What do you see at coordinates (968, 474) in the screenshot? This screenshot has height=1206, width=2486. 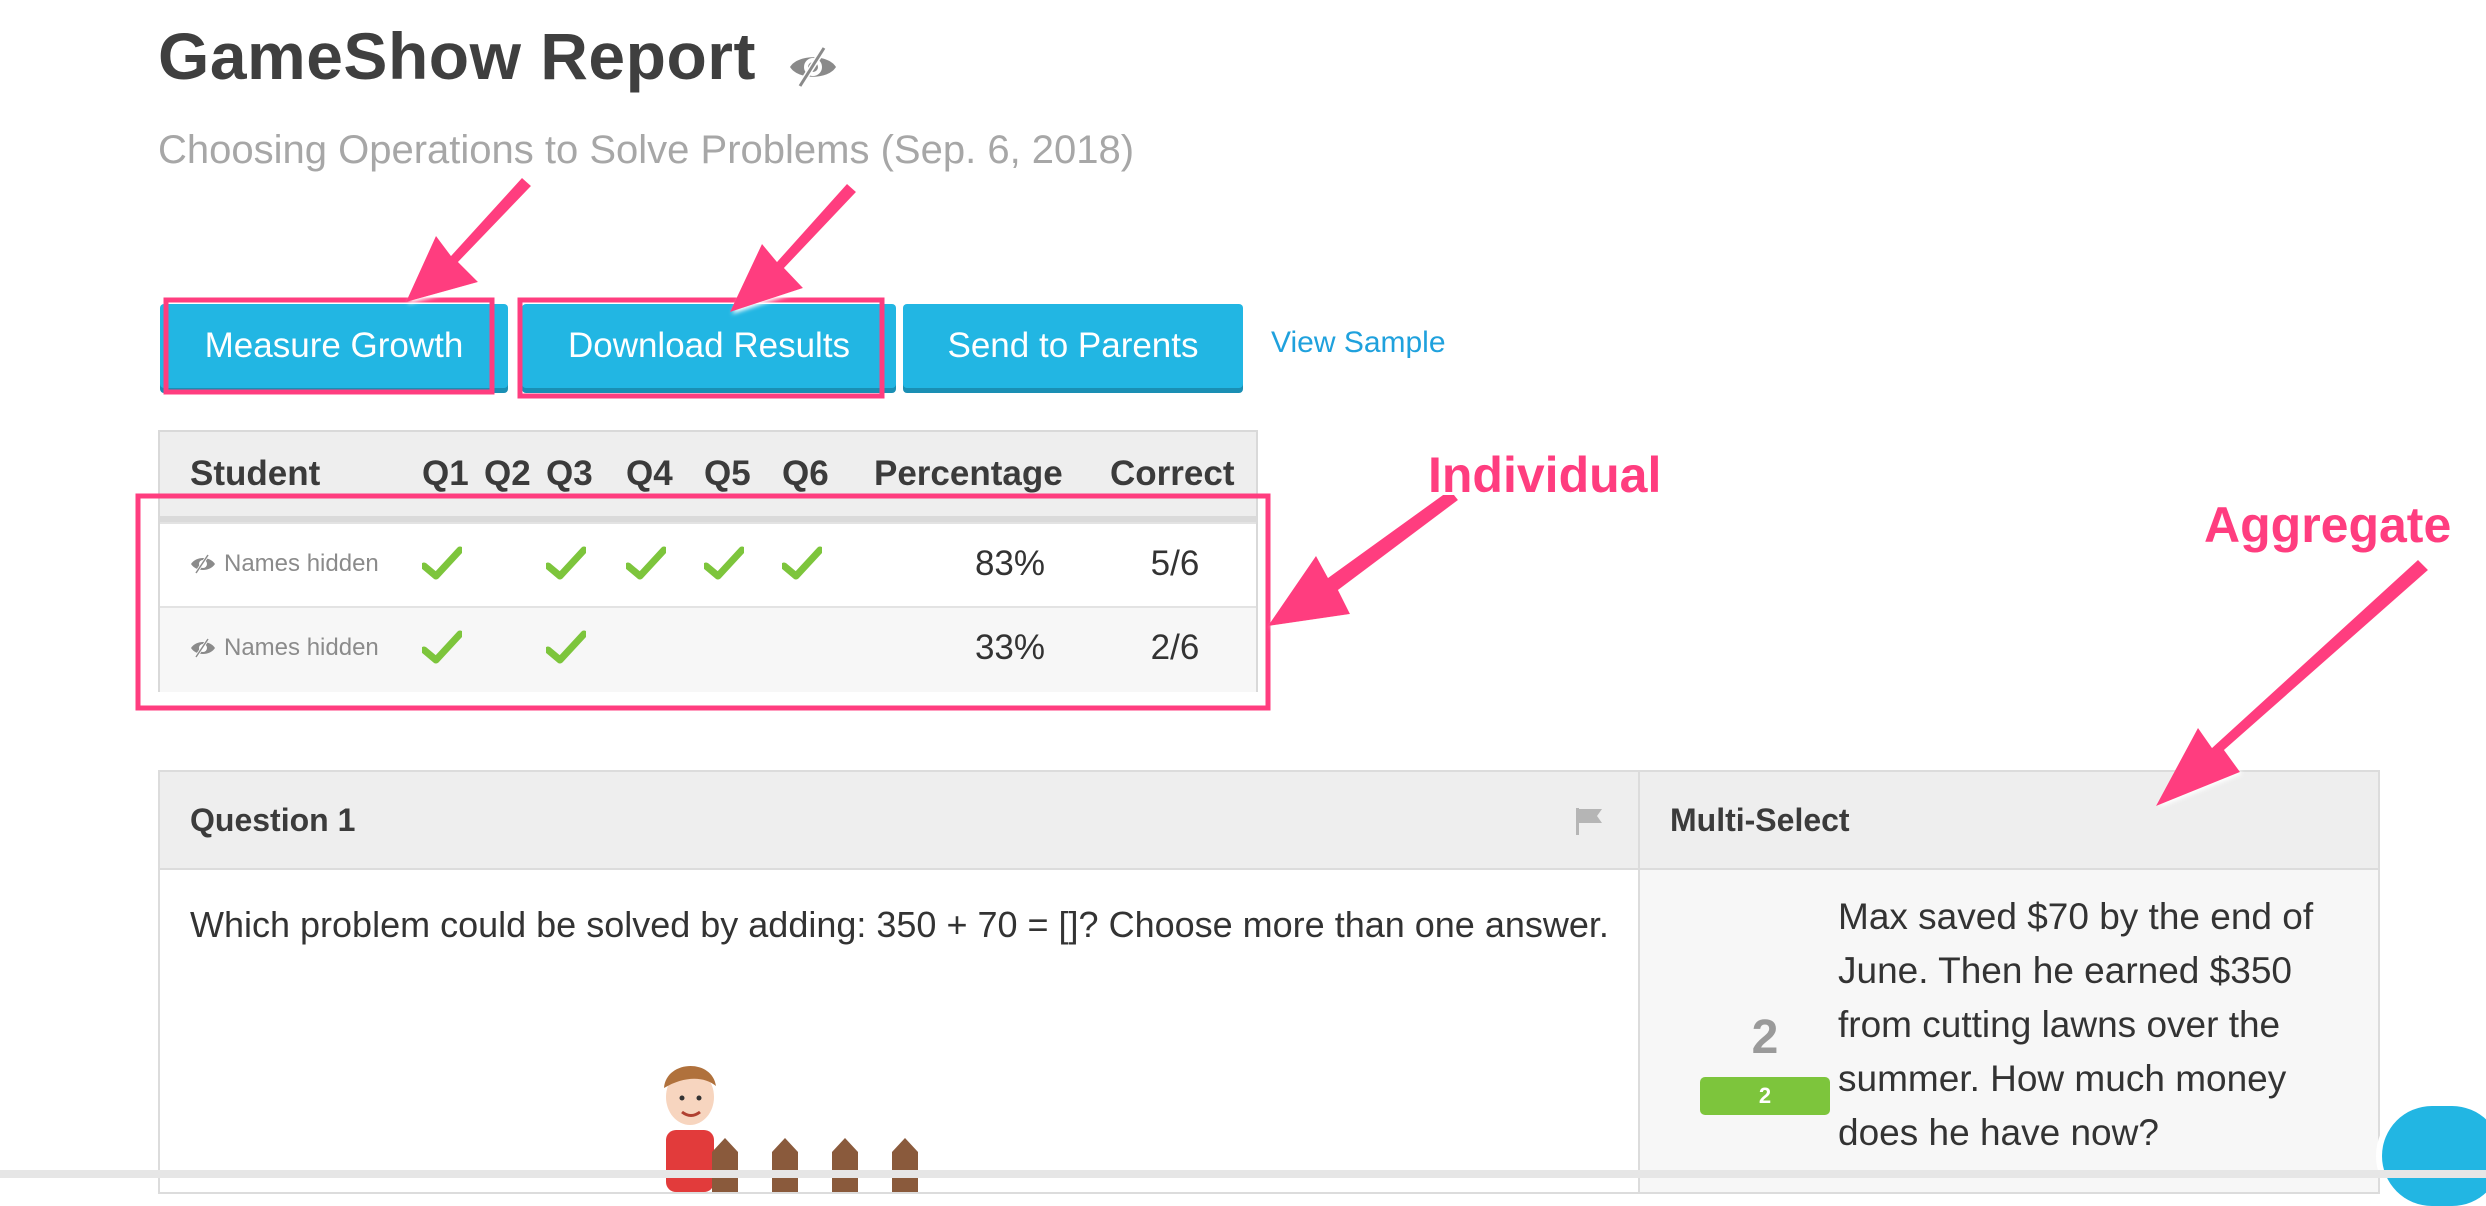 I see `column-header-percentage: Percentage` at bounding box center [968, 474].